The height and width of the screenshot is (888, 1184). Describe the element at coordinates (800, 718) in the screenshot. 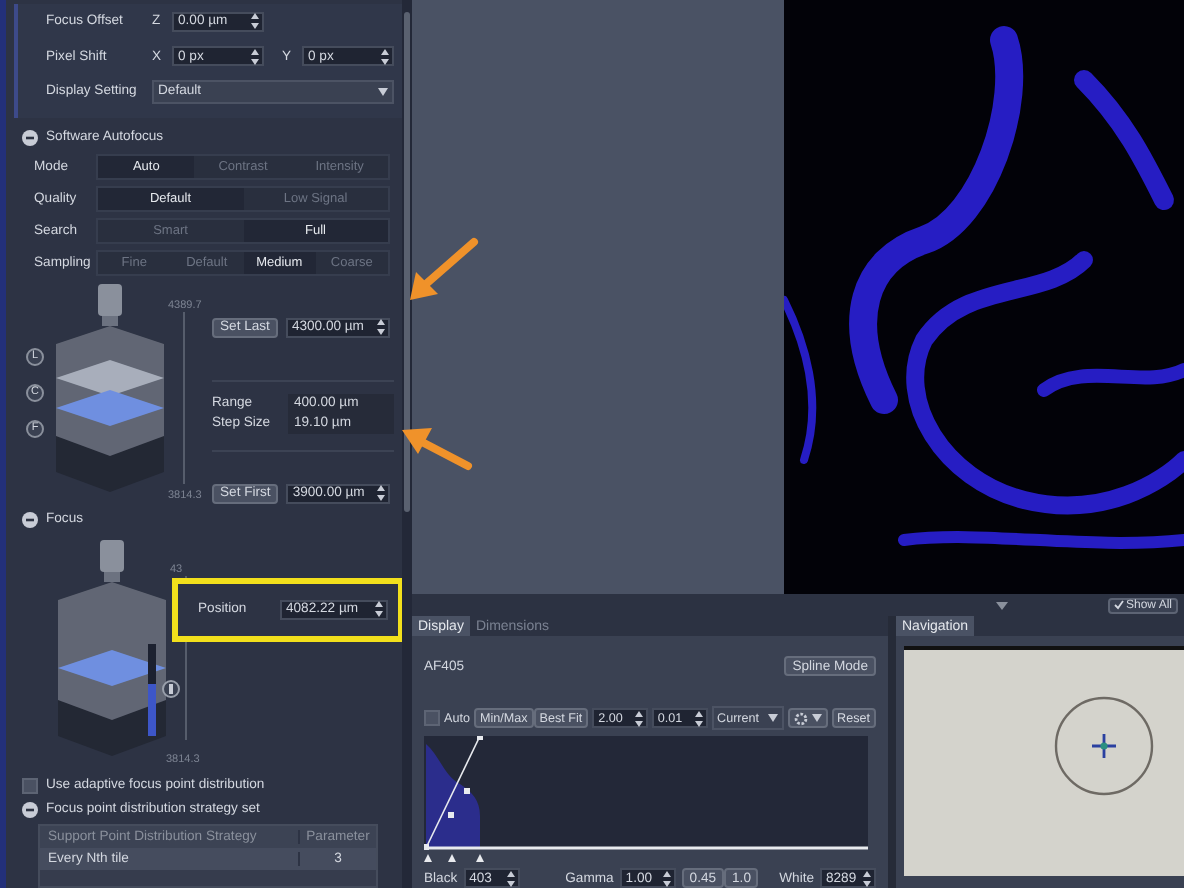

I see `settings-icon` at that location.